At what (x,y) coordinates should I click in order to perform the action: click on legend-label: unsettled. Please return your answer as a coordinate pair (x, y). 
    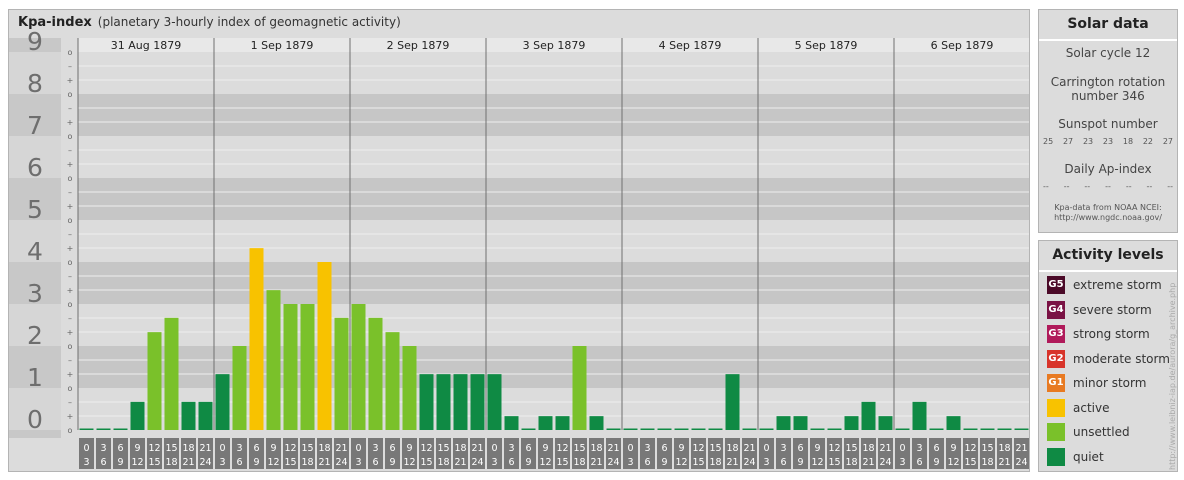
    Looking at the image, I should click on (1101, 432).